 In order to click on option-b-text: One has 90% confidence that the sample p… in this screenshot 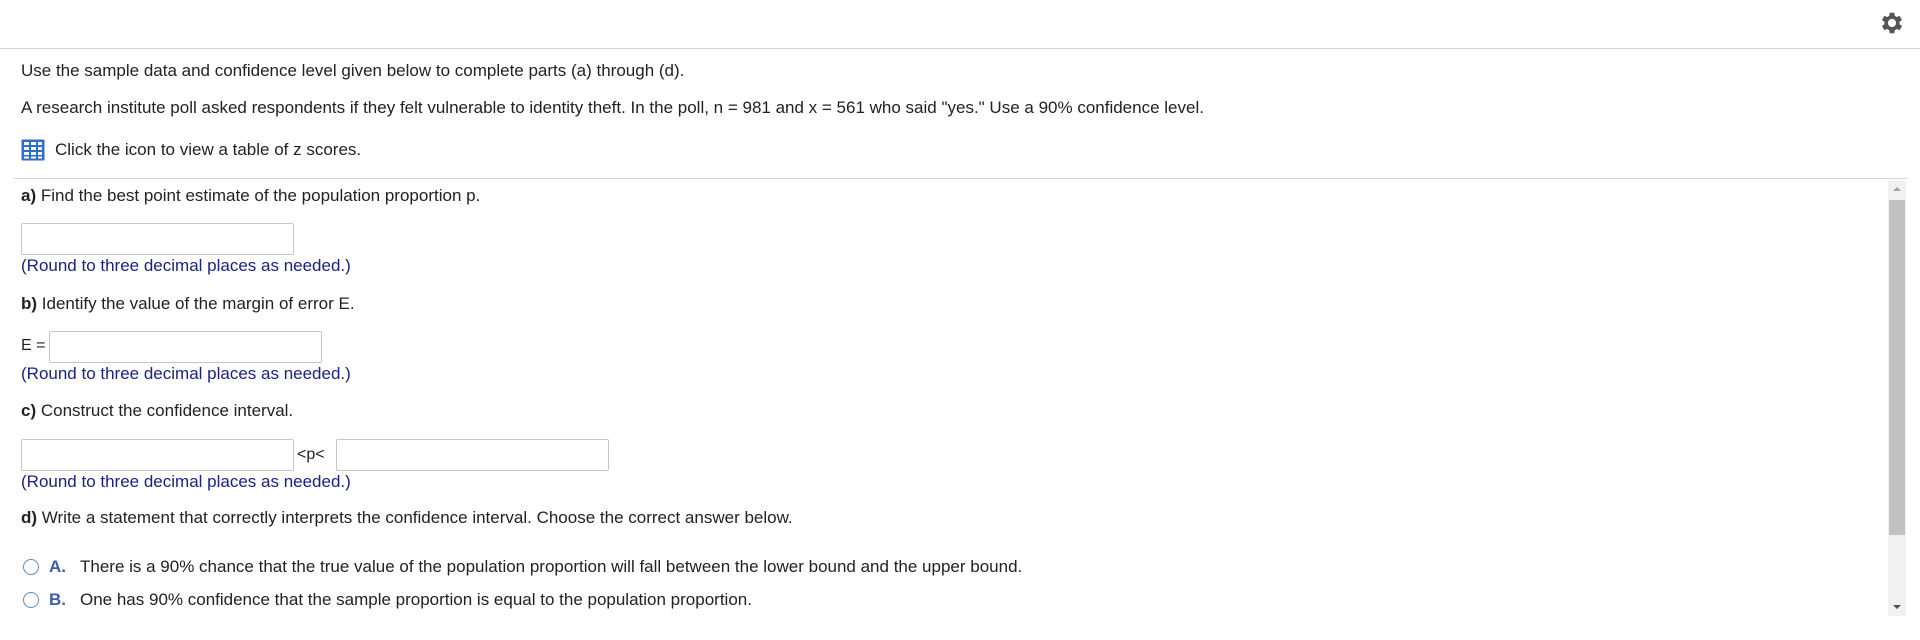, I will do `click(416, 599)`.